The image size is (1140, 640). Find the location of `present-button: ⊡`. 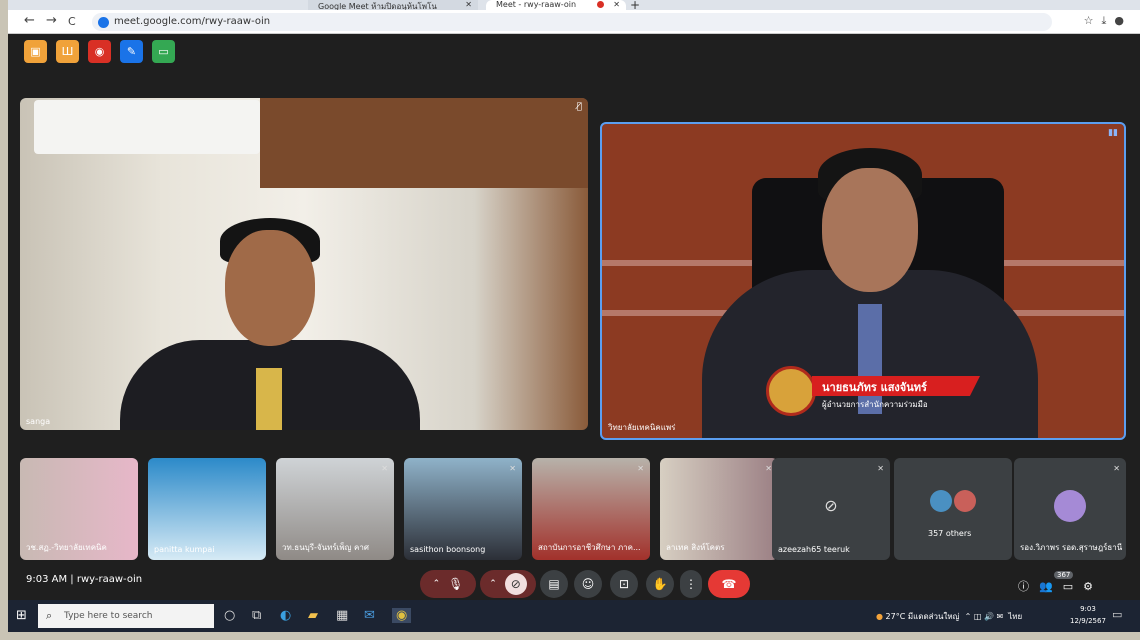

present-button: ⊡ is located at coordinates (624, 584).